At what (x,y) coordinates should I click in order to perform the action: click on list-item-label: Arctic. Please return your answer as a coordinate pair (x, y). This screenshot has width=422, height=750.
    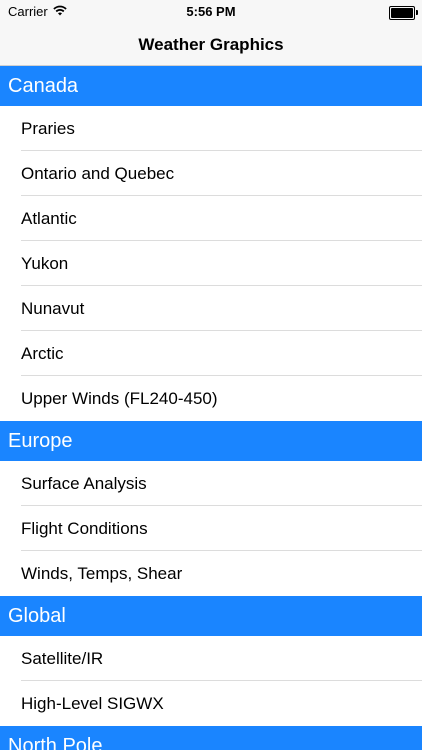
    Looking at the image, I should click on (42, 353).